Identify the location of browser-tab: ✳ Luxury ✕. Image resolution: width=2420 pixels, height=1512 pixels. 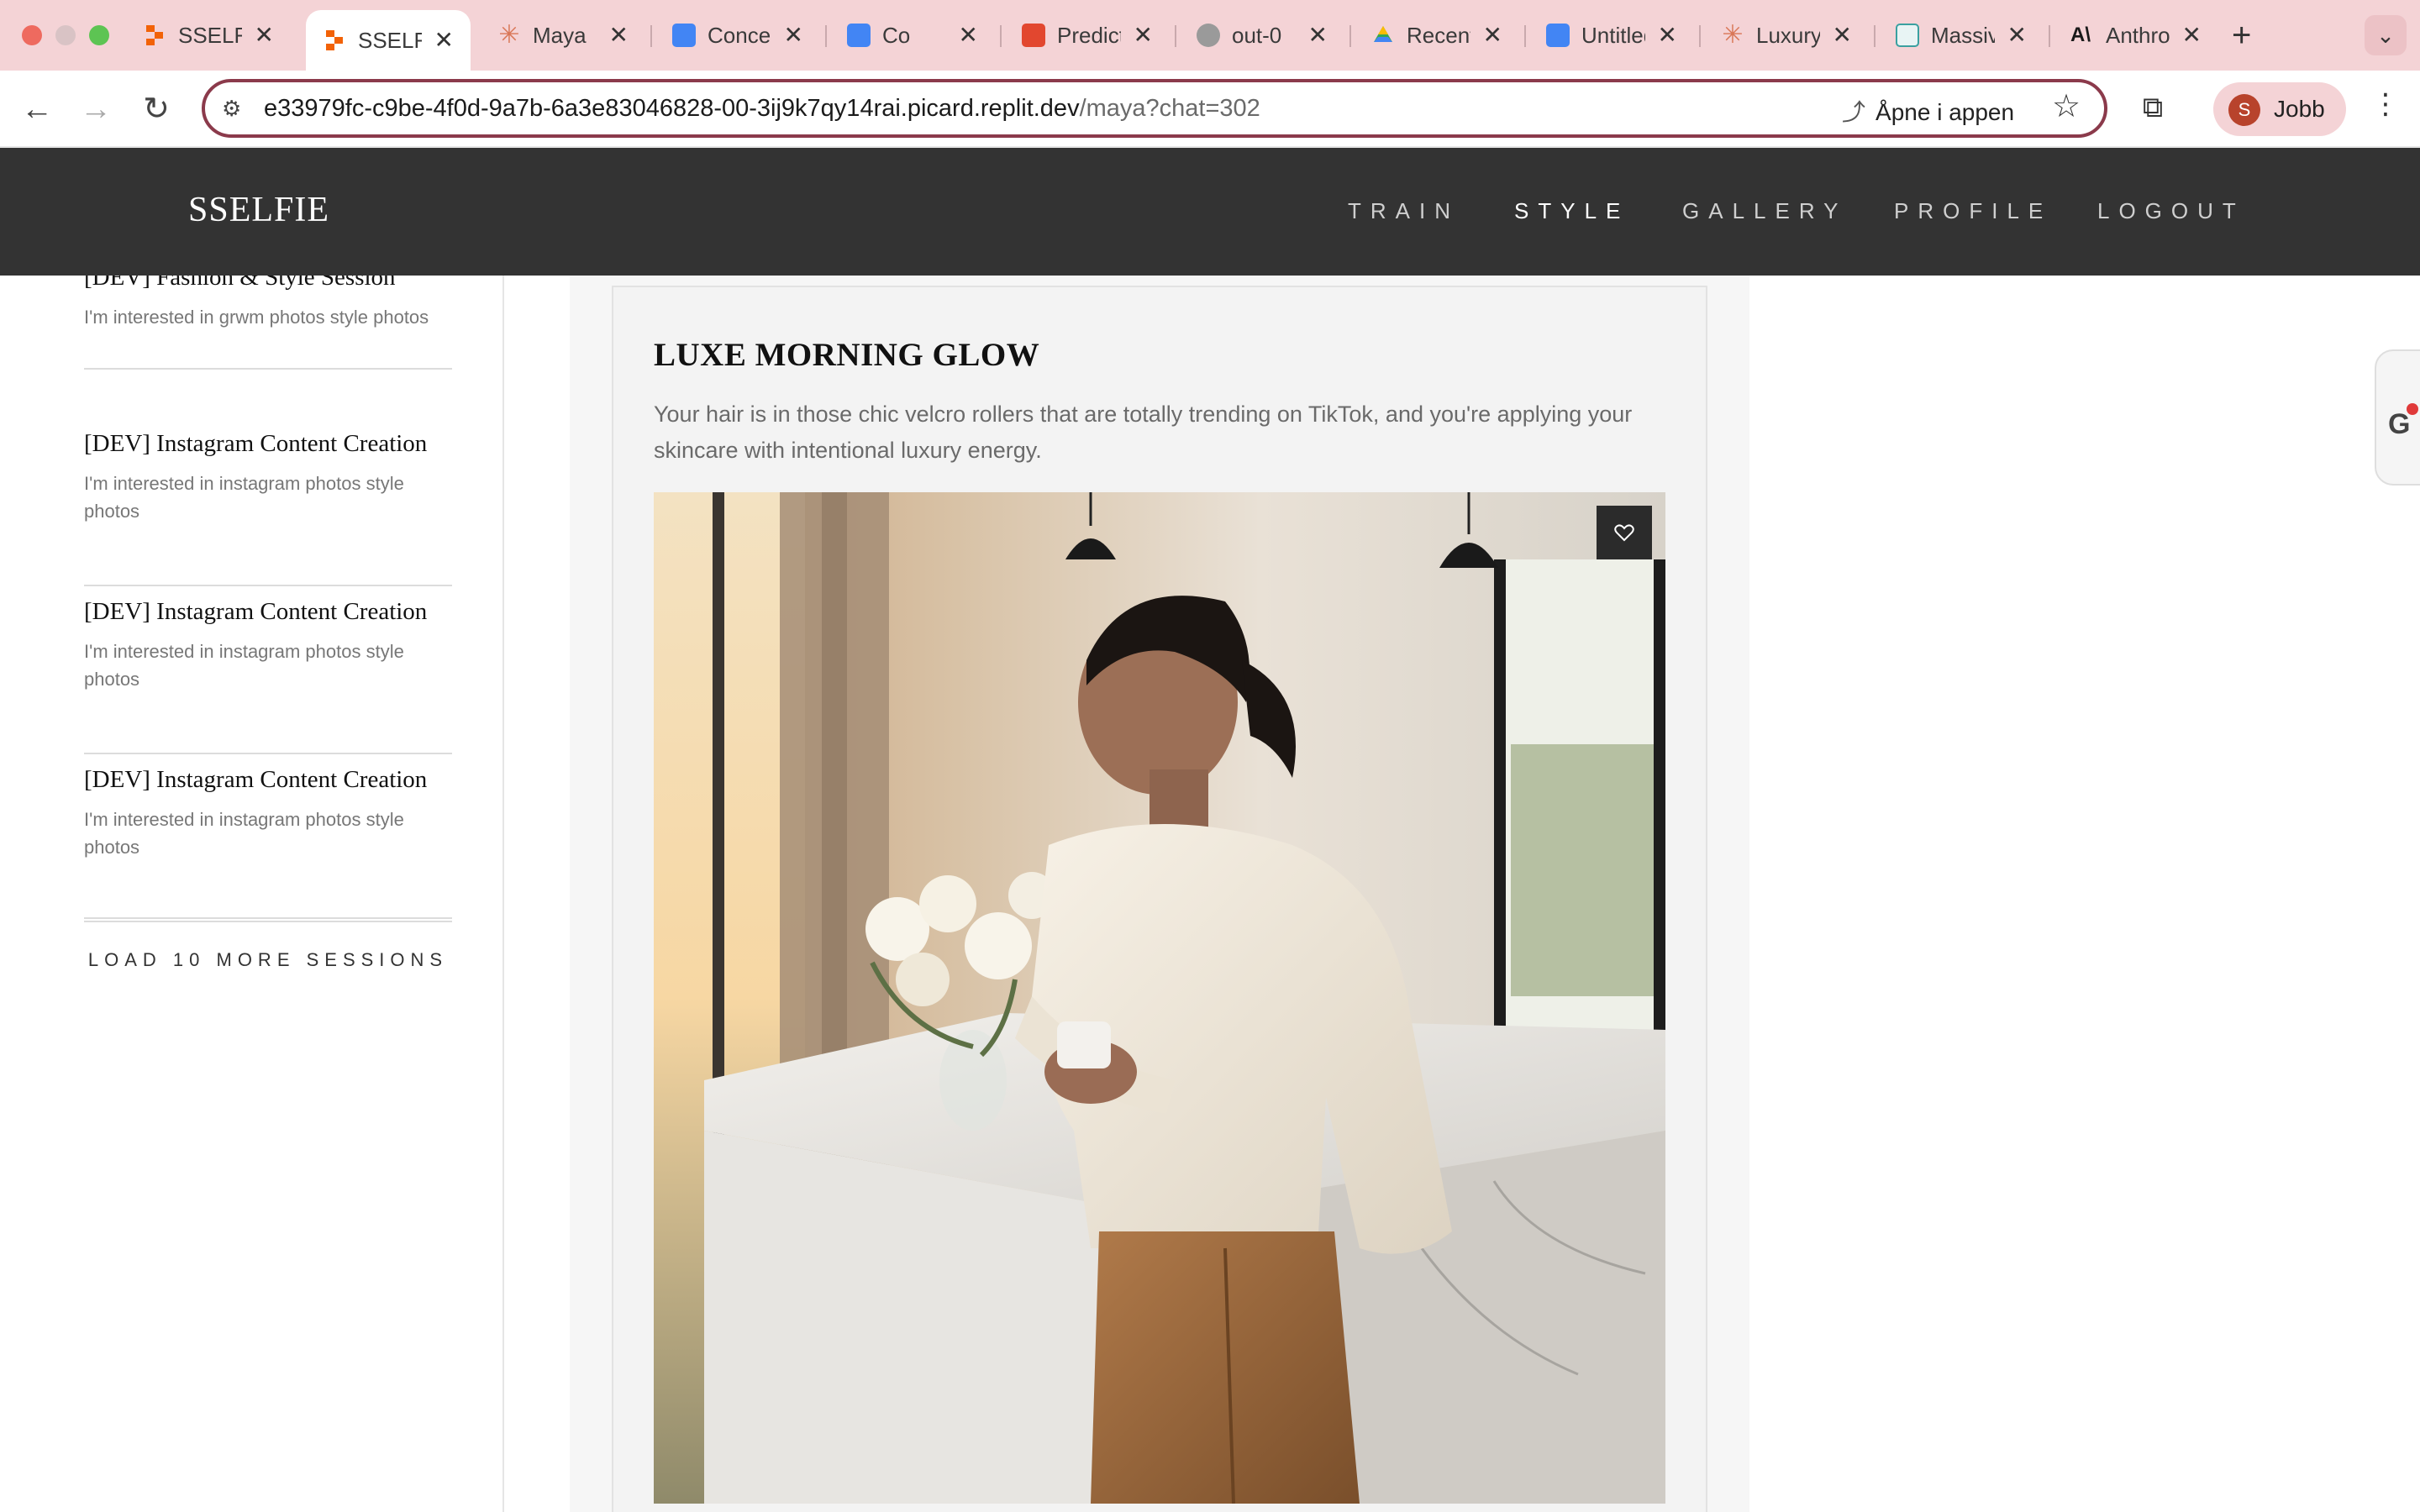
(1787, 35).